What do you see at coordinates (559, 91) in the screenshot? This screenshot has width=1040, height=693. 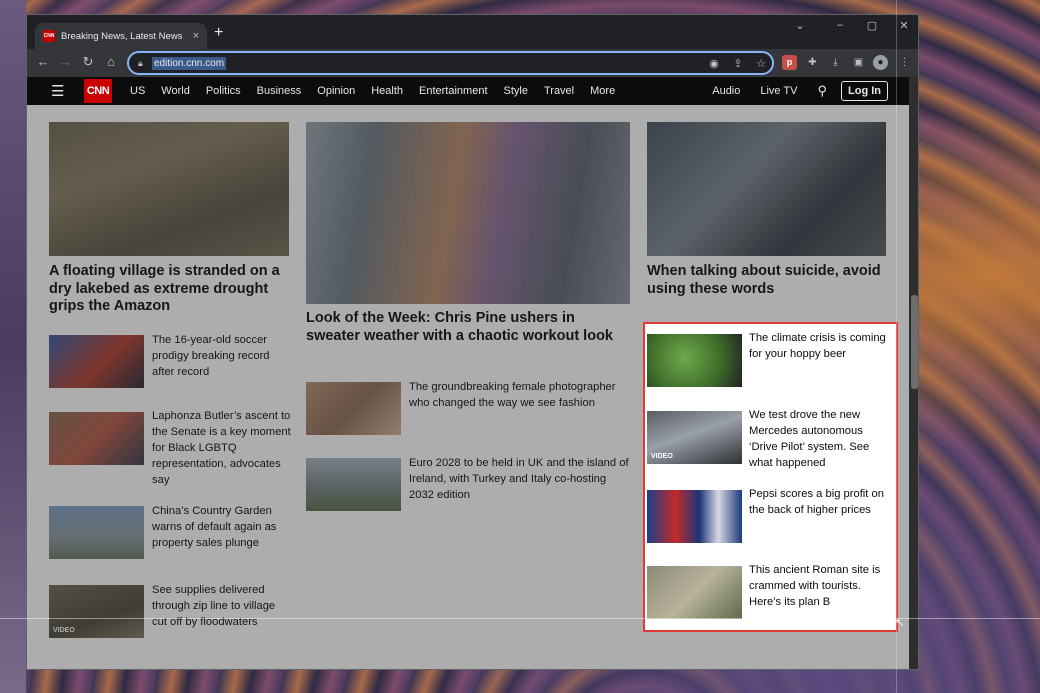 I see `nav-travel: Travel` at bounding box center [559, 91].